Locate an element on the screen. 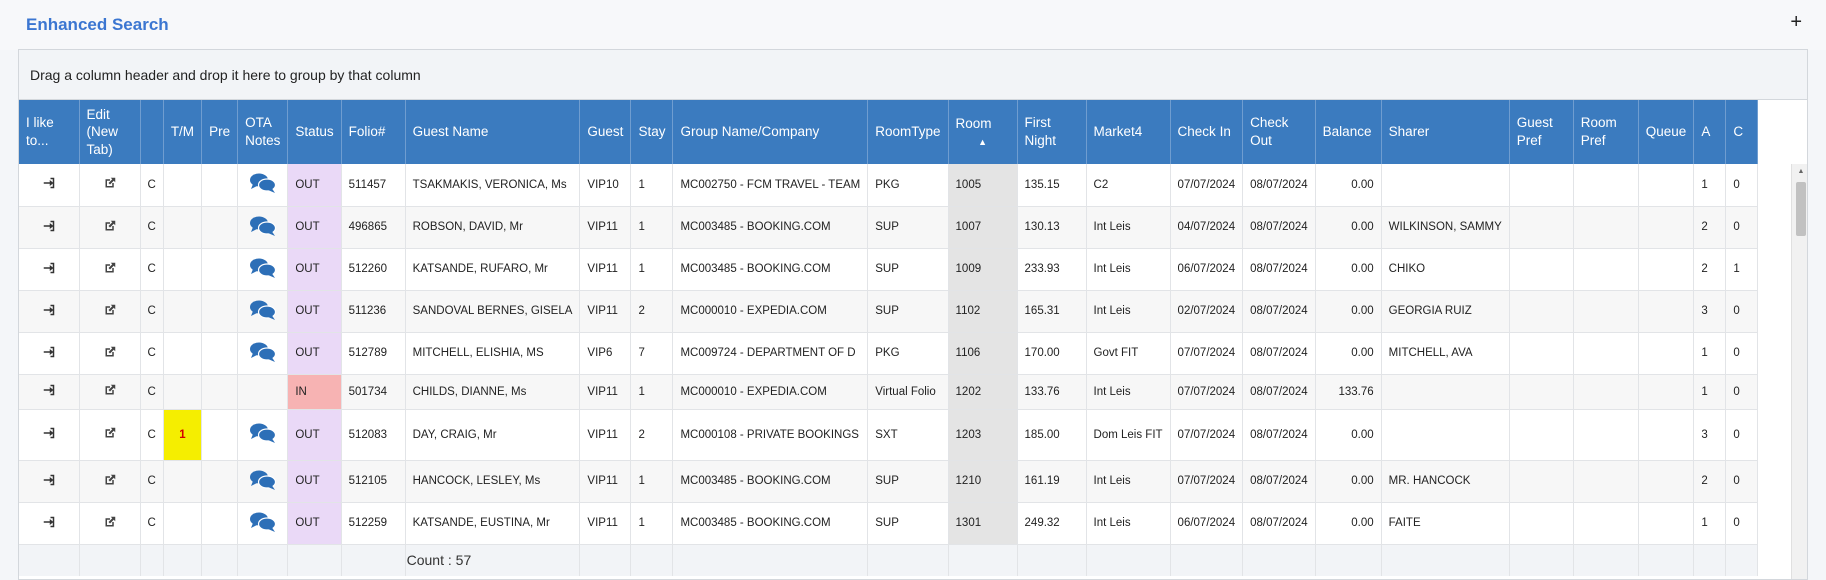 Image resolution: width=1826 pixels, height=580 pixels. col-header-folio: Folio# is located at coordinates (373, 132).